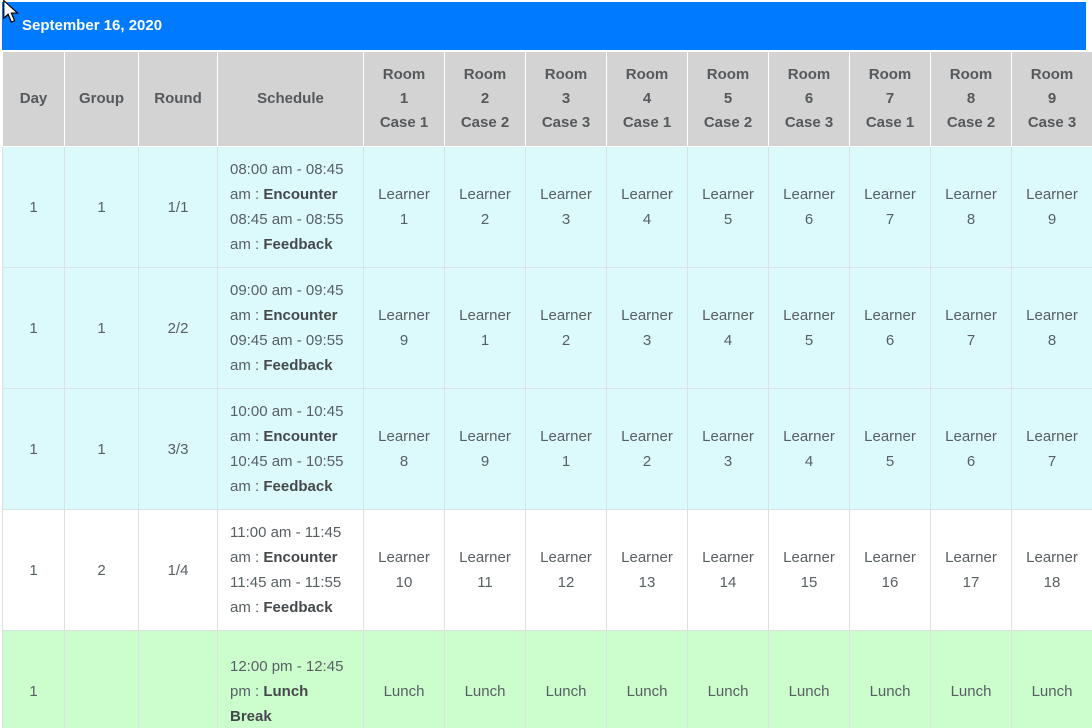 Image resolution: width=1092 pixels, height=728 pixels. What do you see at coordinates (286, 582) in the screenshot?
I see `schedule-time-text: 11:45 am - 11:55` at bounding box center [286, 582].